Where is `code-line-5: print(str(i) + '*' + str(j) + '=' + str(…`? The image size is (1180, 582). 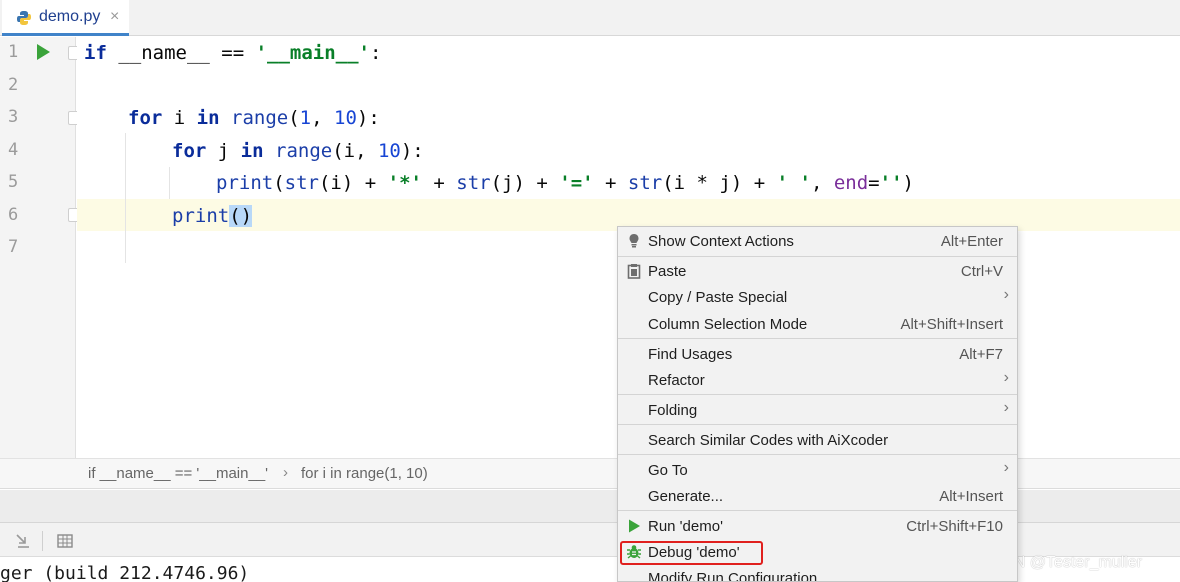 code-line-5: print(str(i) + '*' + str(j) + '=' + str(… is located at coordinates (565, 183).